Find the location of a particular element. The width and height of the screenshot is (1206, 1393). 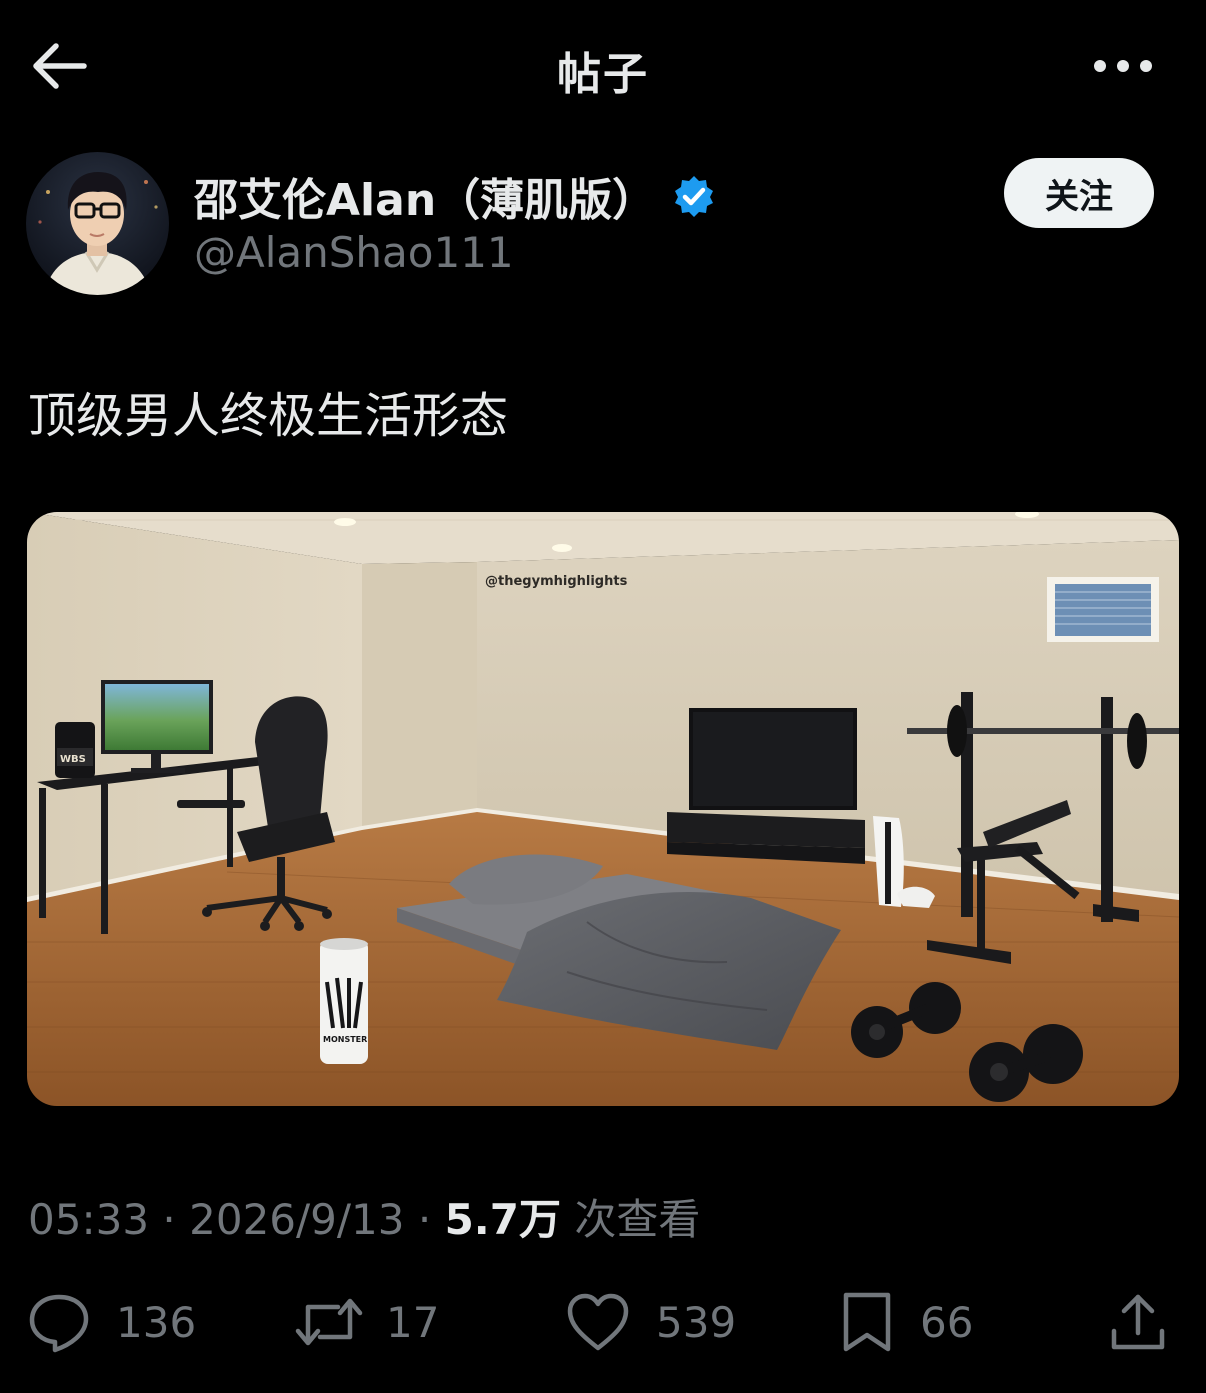

verified-badge-icon is located at coordinates (694, 196).